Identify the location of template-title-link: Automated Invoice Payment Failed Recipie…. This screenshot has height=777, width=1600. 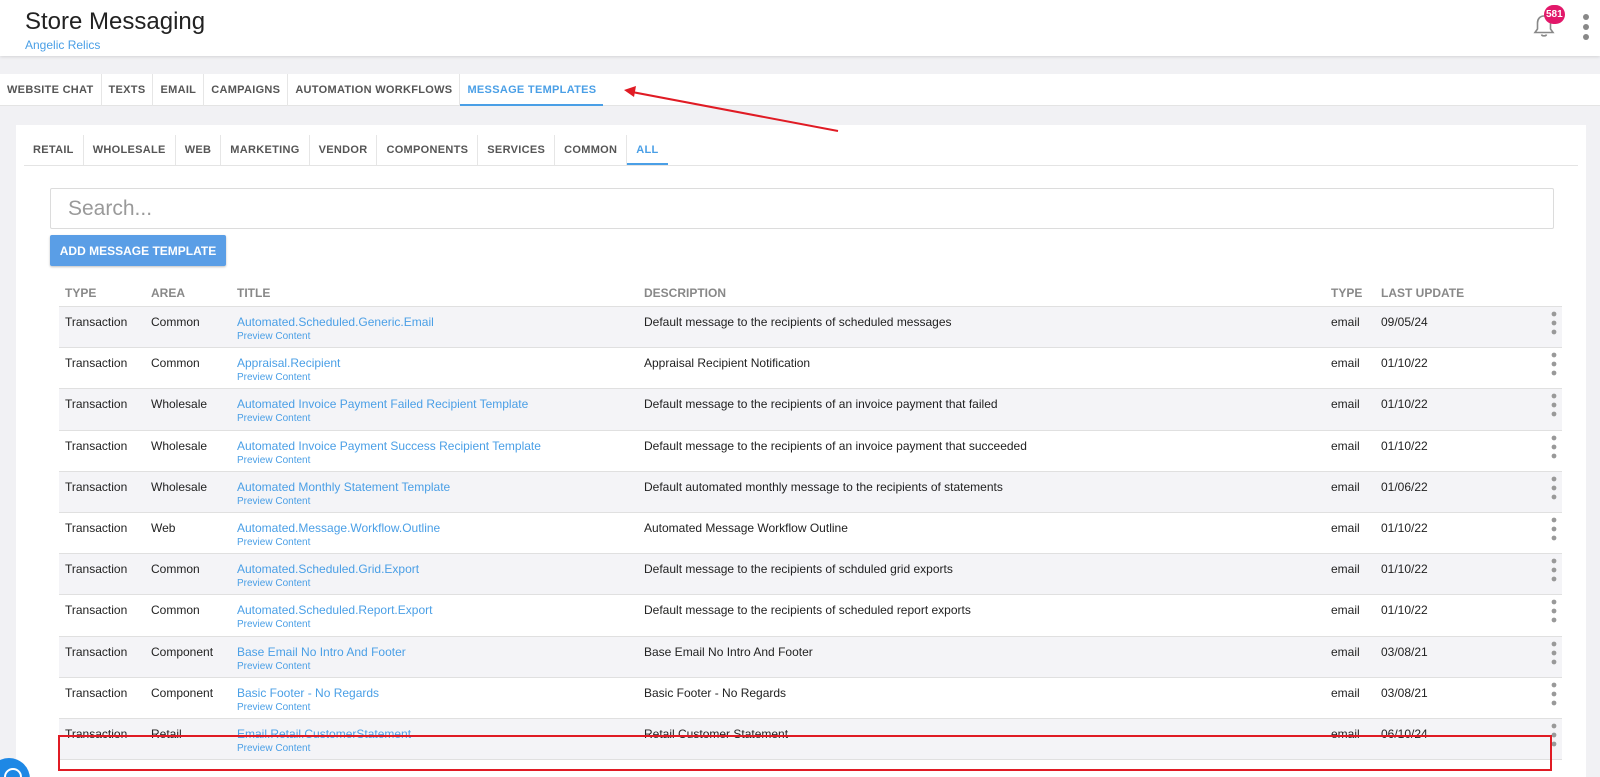
(382, 404).